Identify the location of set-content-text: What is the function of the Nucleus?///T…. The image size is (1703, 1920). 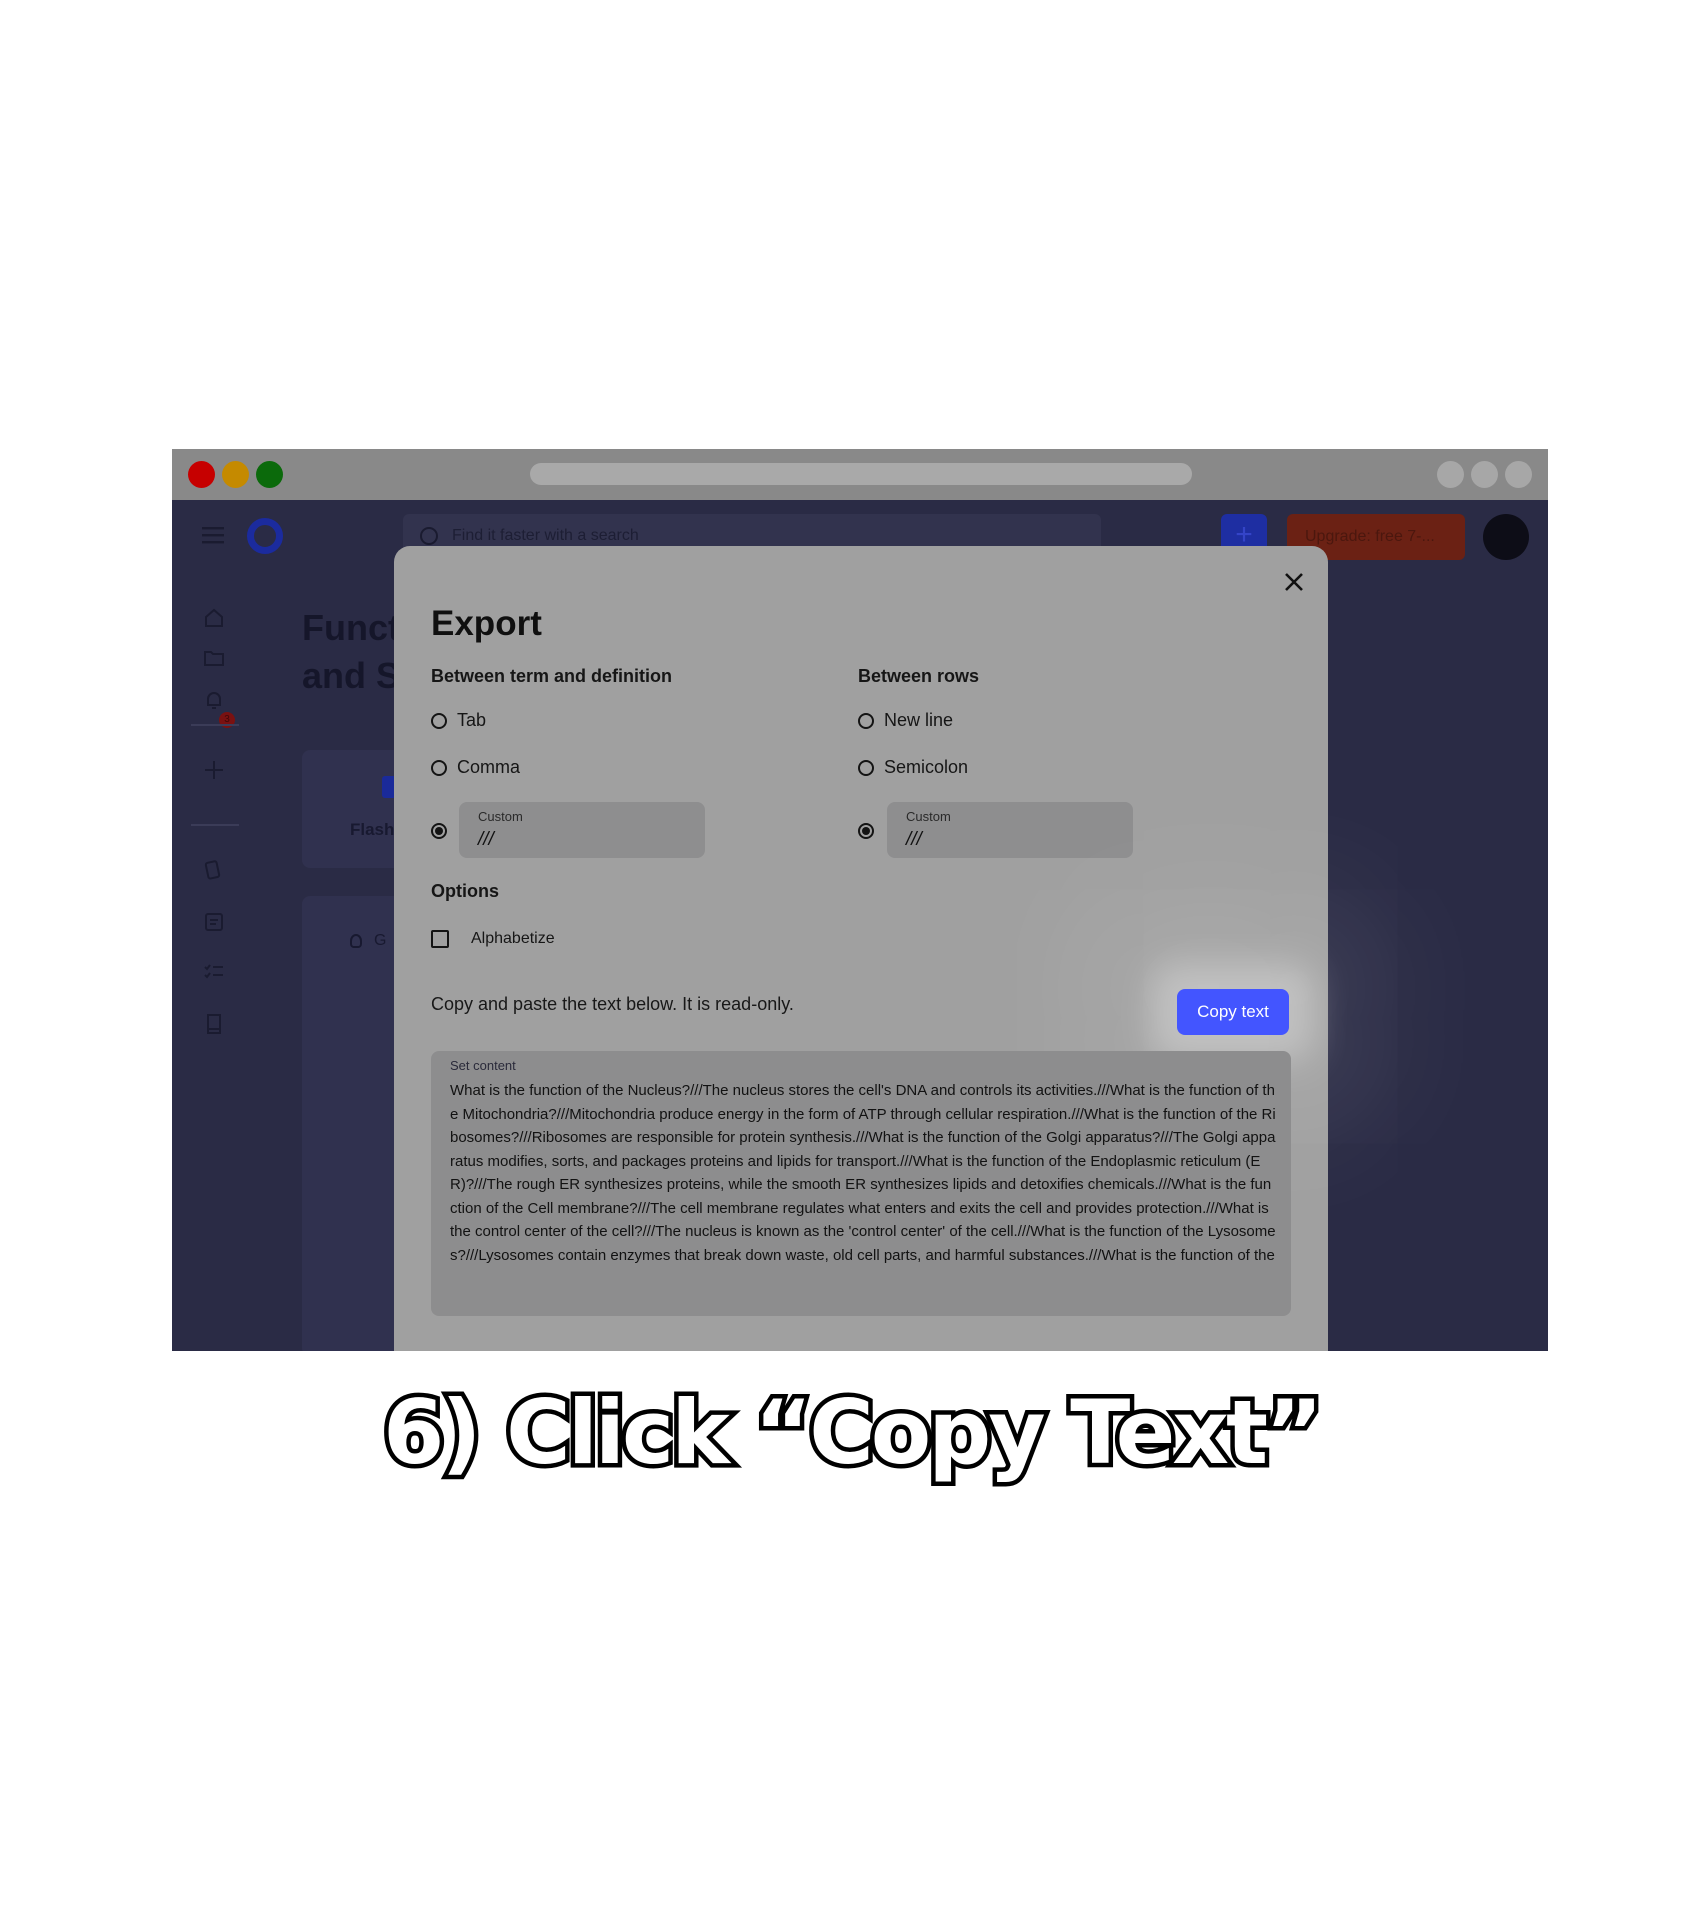
(863, 1173).